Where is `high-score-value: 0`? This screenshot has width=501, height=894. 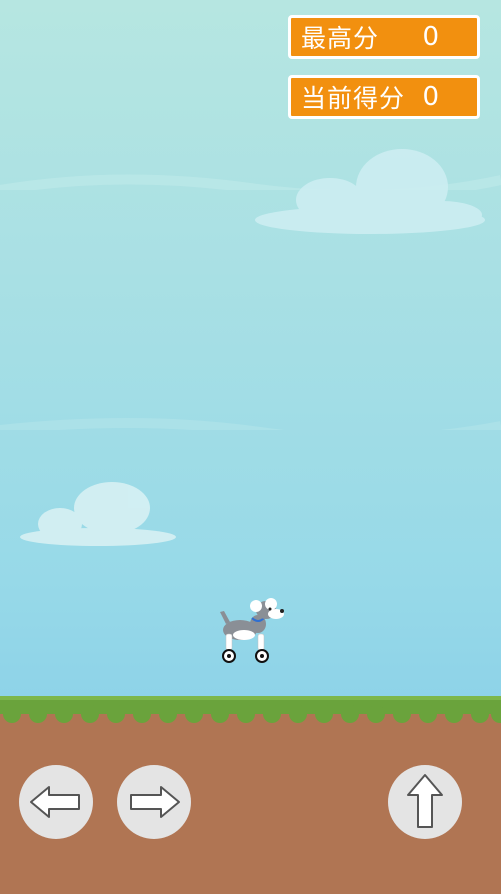
high-score-value: 0 is located at coordinates (430, 37).